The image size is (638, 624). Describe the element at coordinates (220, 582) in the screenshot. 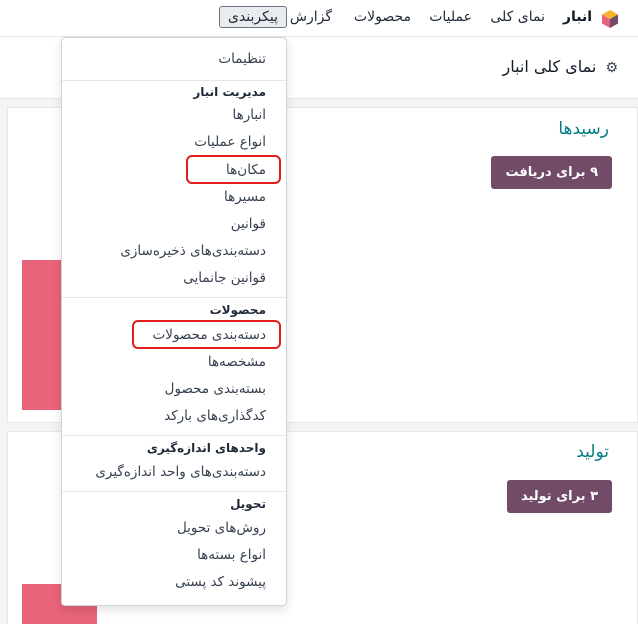

I see `menu-item-zip-prefix: پیشوند کد پستی` at that location.